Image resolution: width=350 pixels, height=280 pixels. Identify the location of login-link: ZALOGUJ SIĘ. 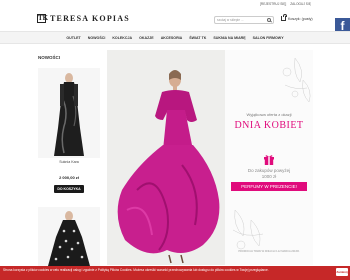
(300, 4).